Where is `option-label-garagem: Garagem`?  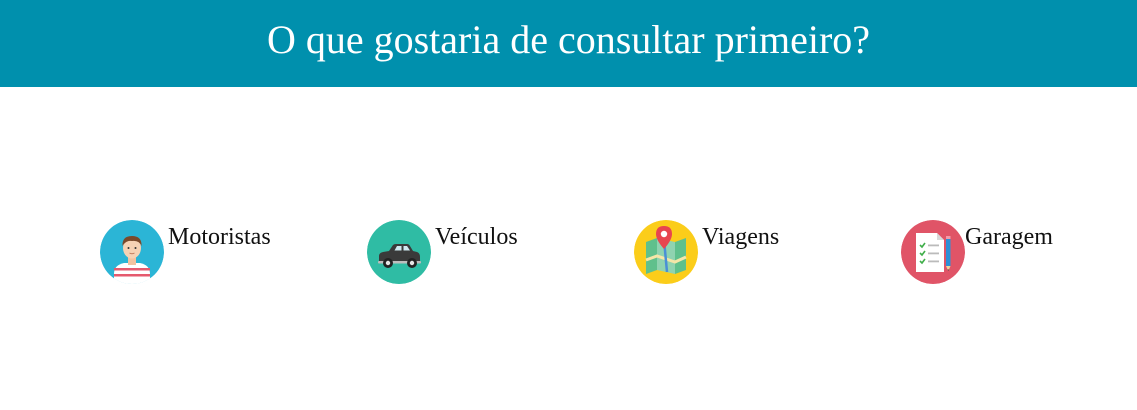 option-label-garagem: Garagem is located at coordinates (1009, 237).